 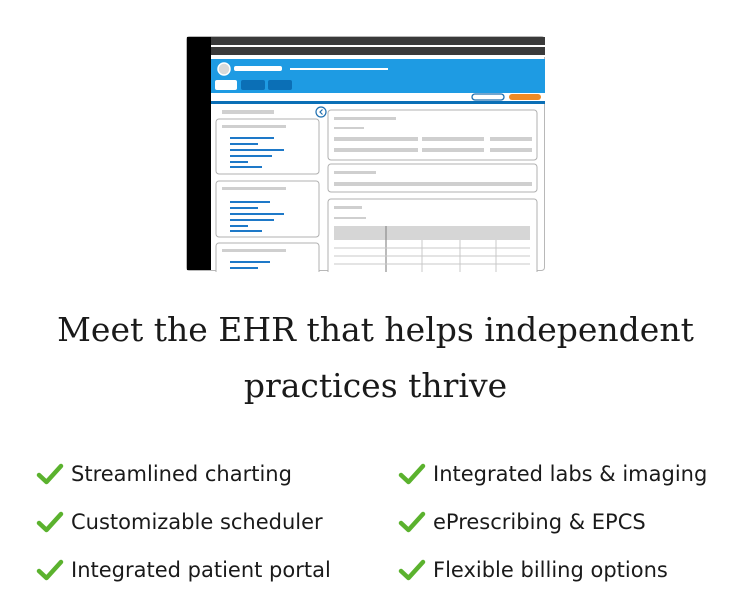 What do you see at coordinates (199, 153) in the screenshot?
I see `app-left-rail` at bounding box center [199, 153].